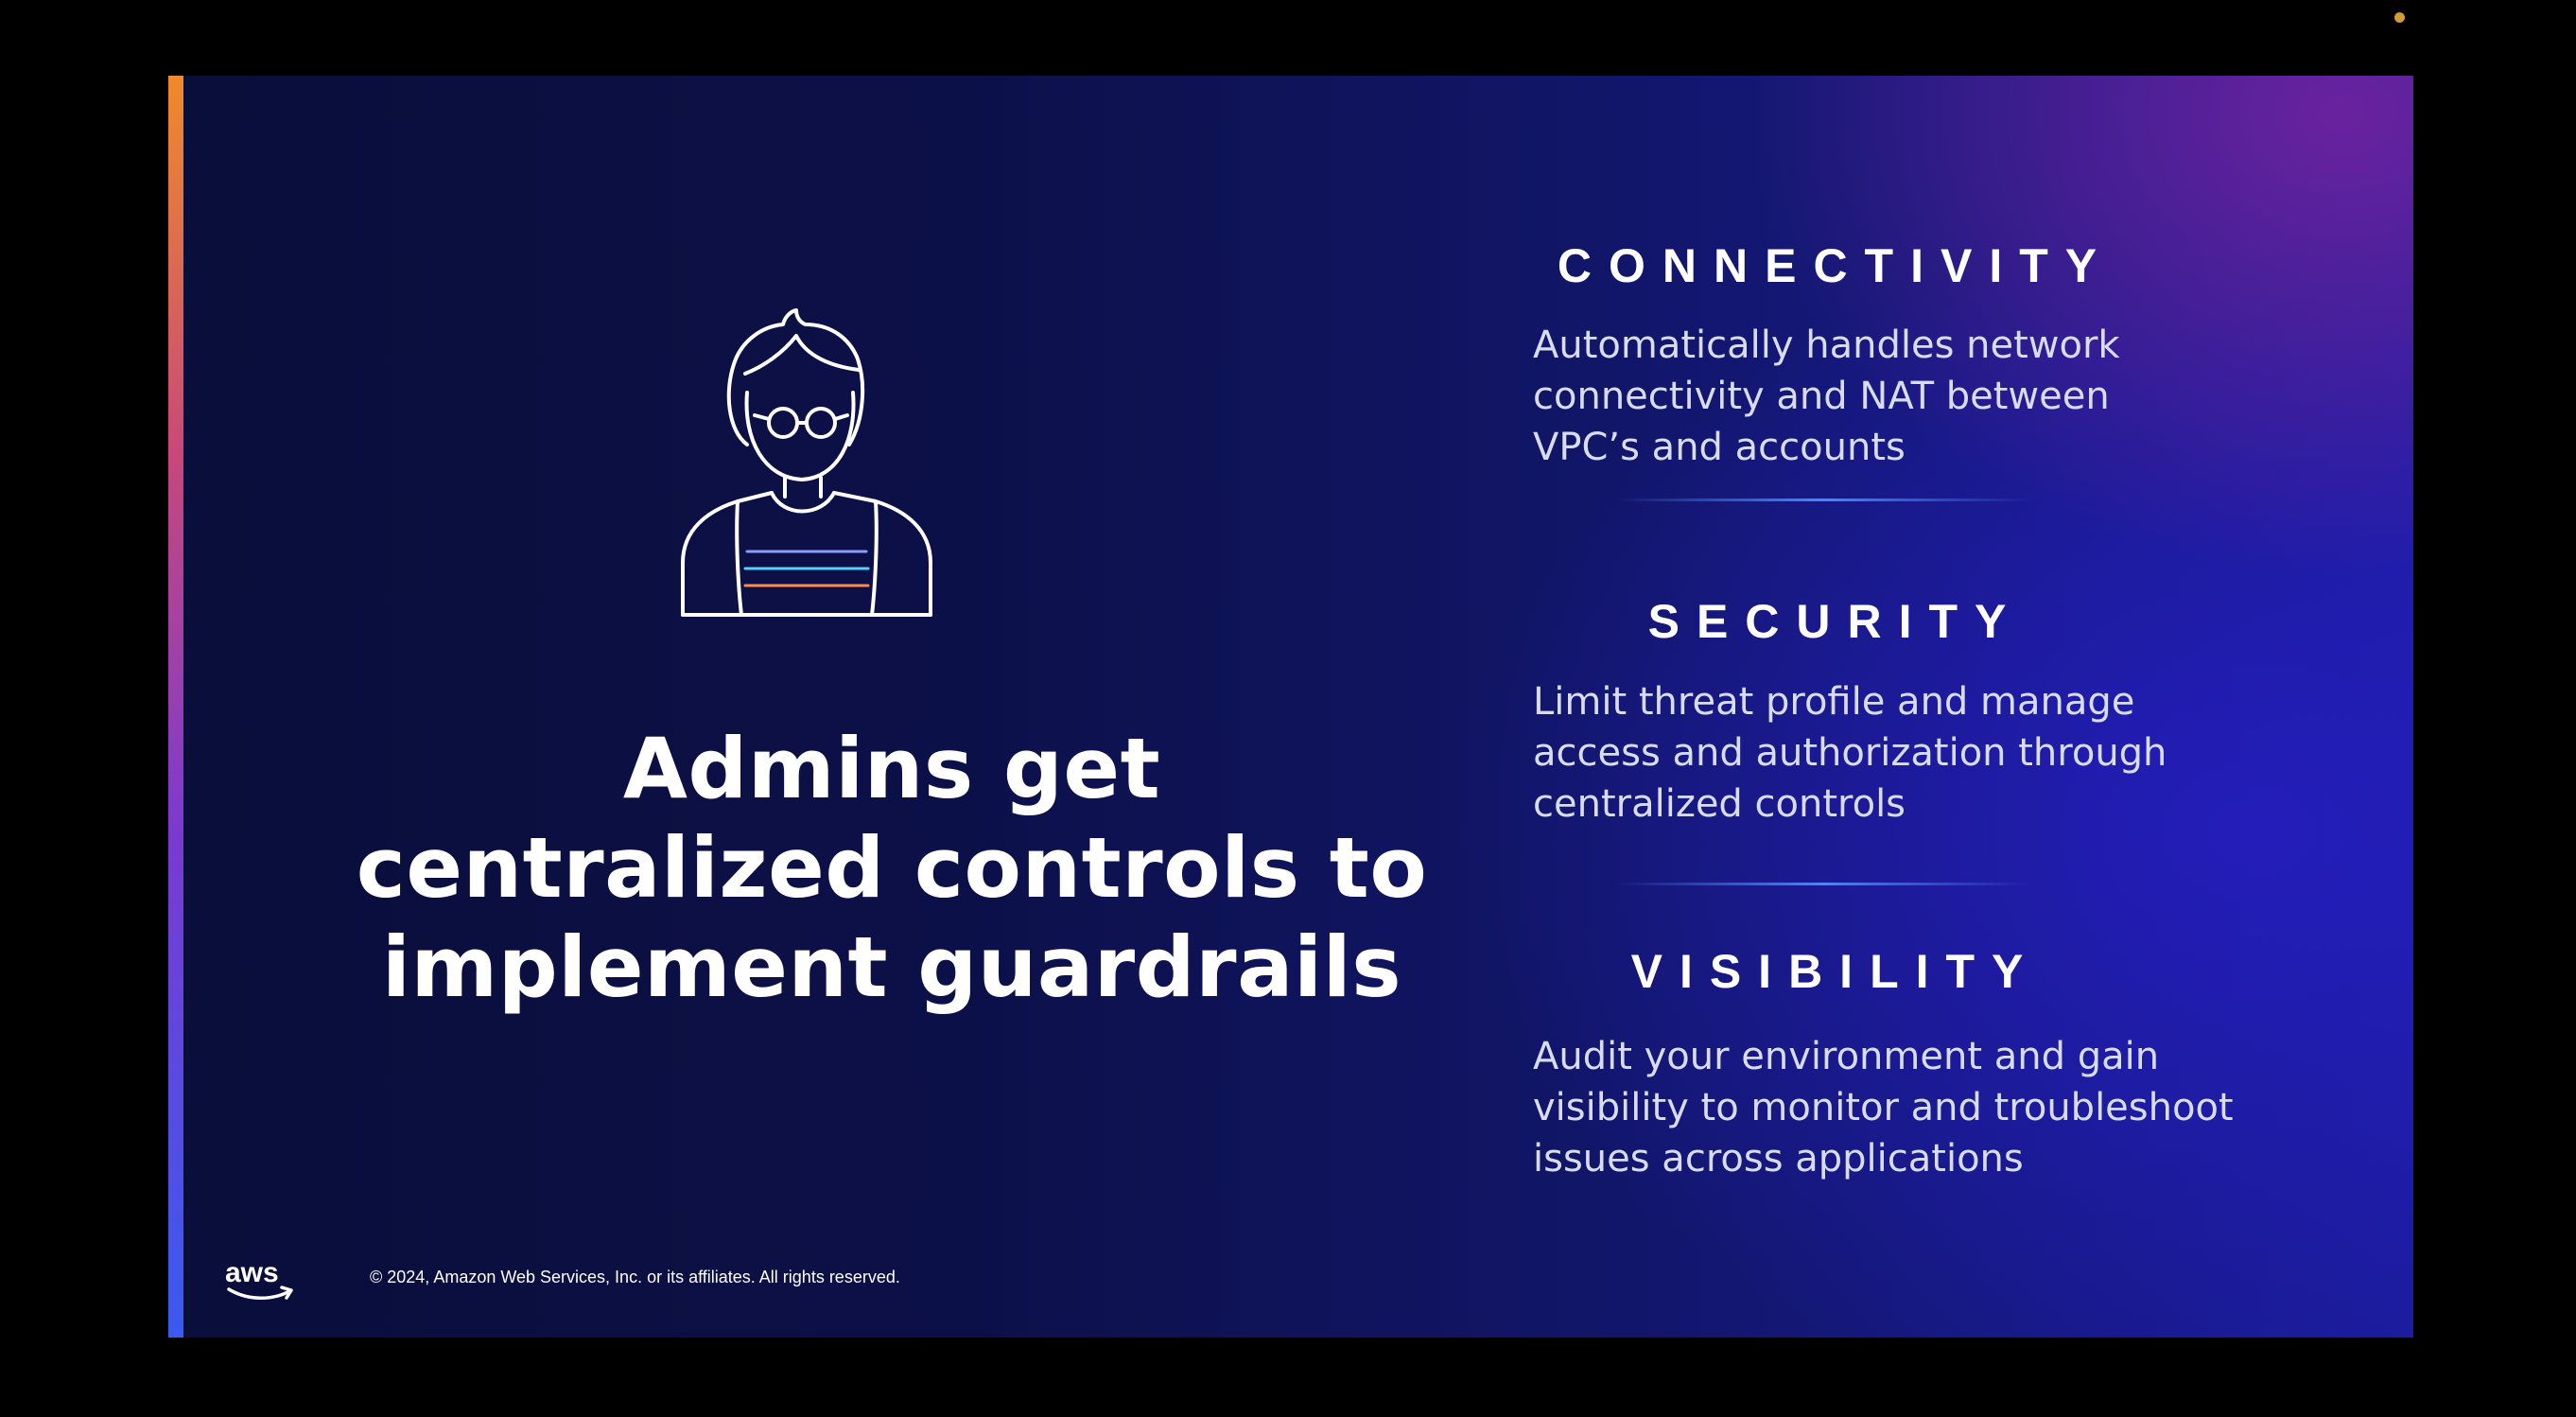  I want to click on security-line-1: Limit threat profile and manage, so click(1834, 702).